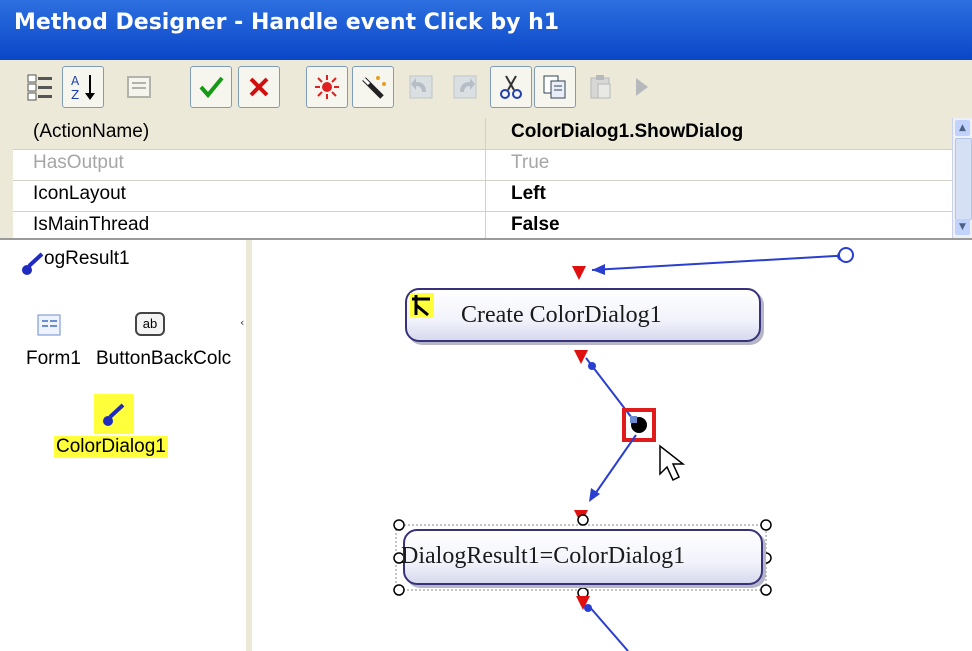 The height and width of the screenshot is (651, 972). Describe the element at coordinates (672, 463) in the screenshot. I see `mouse-cursor-icon` at that location.